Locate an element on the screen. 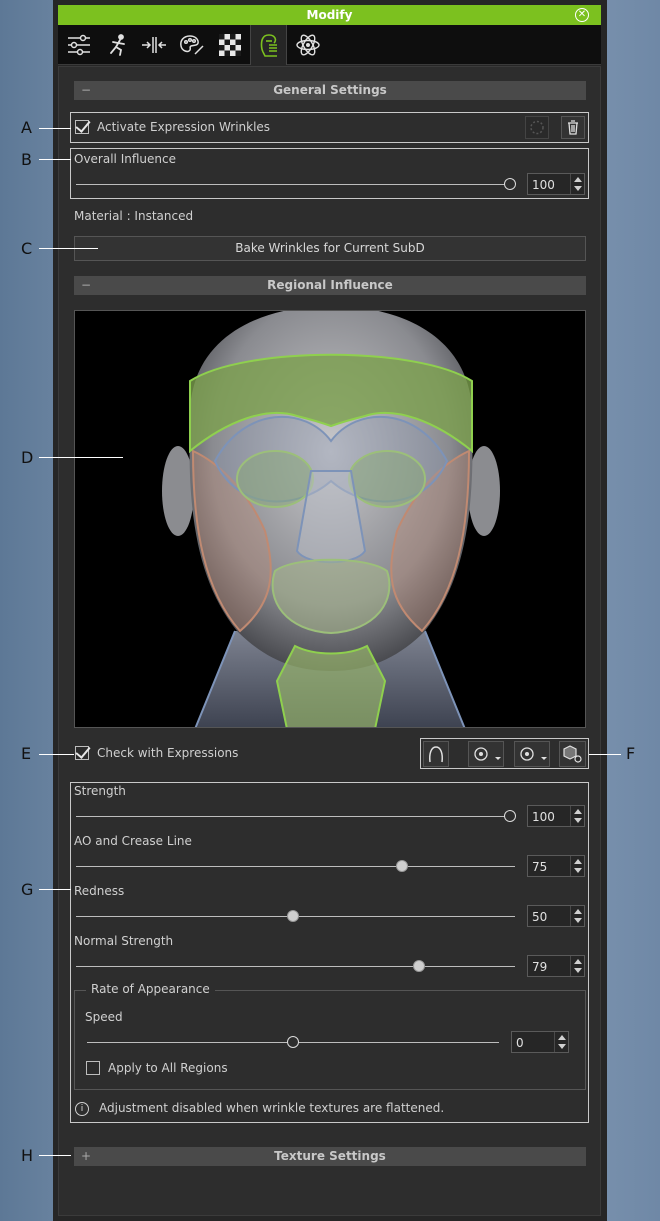 The width and height of the screenshot is (660, 1221). texture-settings-title: Texture Settings is located at coordinates (330, 1156).